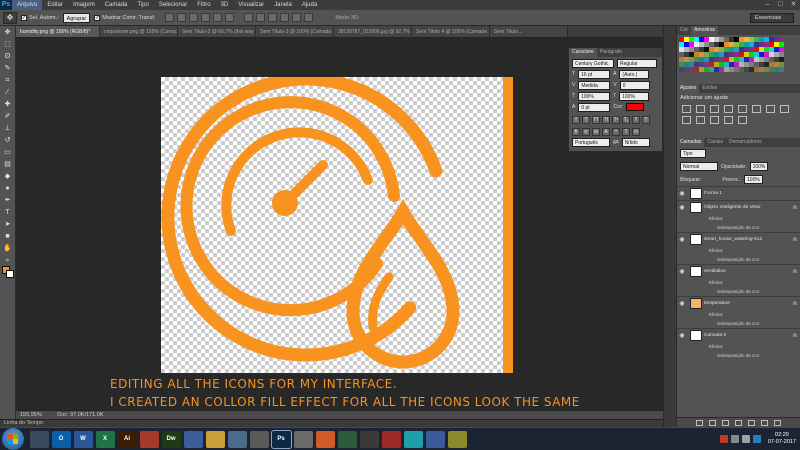 The height and width of the screenshot is (450, 800). Describe the element at coordinates (8, 44) in the screenshot. I see `marquee-tool-icon: ⬚` at that location.